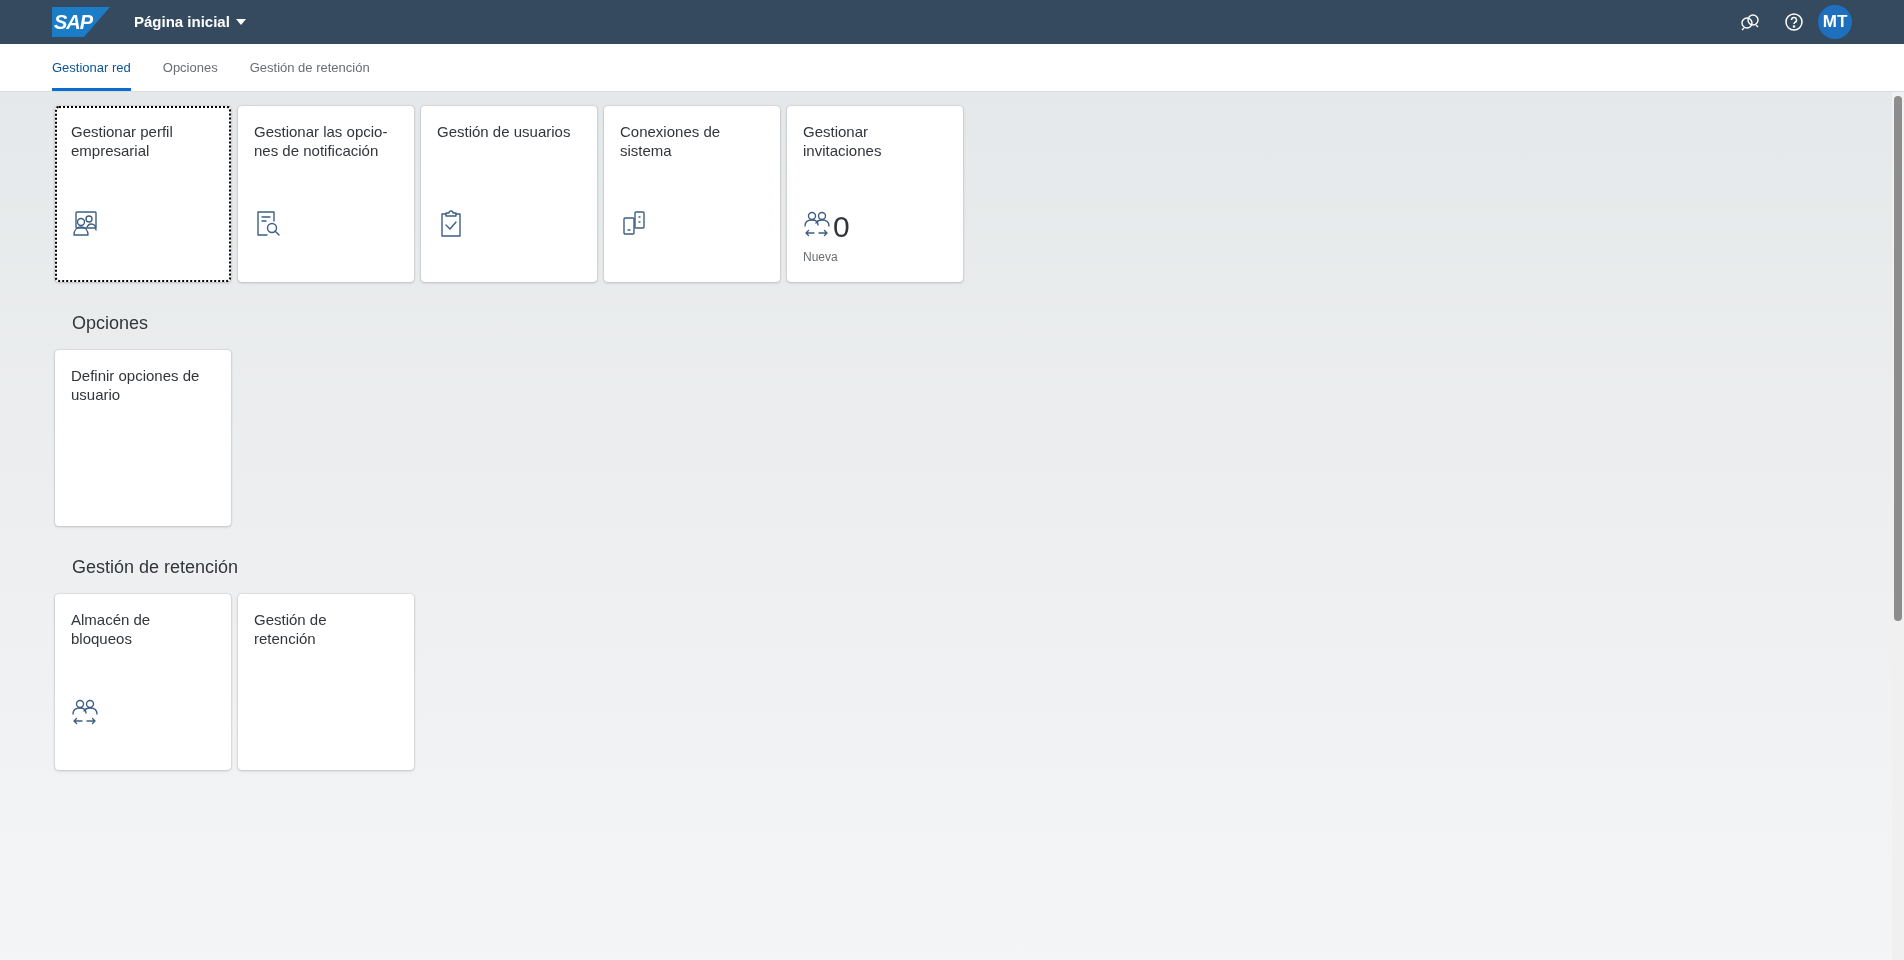 Image resolution: width=1904 pixels, height=960 pixels. Describe the element at coordinates (841, 227) in the screenshot. I see `tile-count: 0` at that location.